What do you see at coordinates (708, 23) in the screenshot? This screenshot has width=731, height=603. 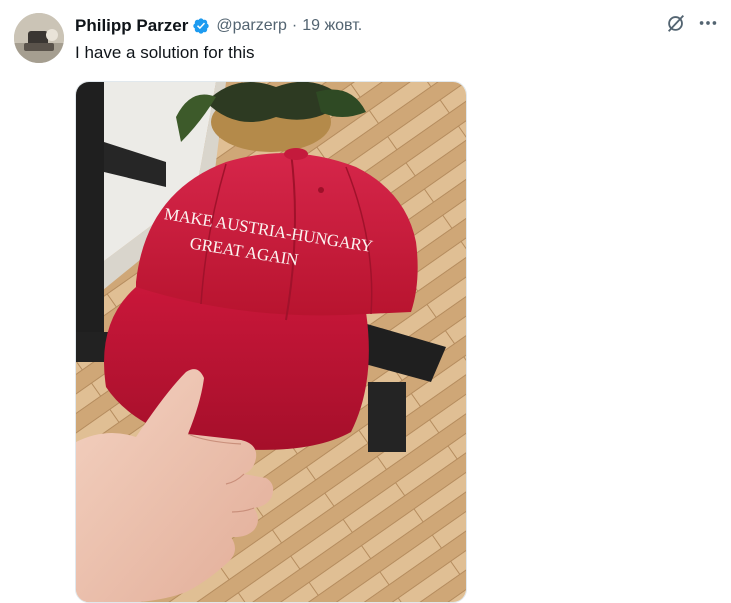 I see `more-icon` at bounding box center [708, 23].